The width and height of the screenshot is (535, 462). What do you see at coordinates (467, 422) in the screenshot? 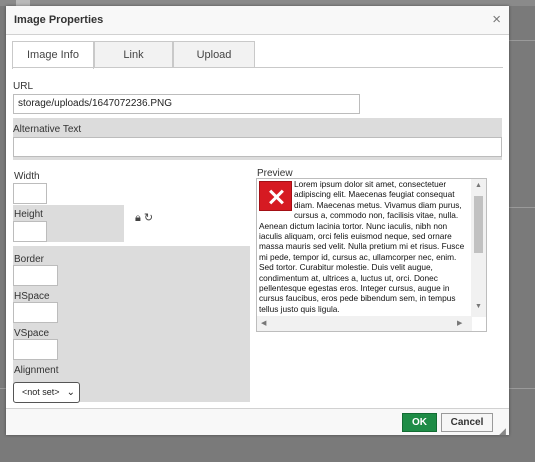
I see `cancel-button: Cancel` at bounding box center [467, 422].